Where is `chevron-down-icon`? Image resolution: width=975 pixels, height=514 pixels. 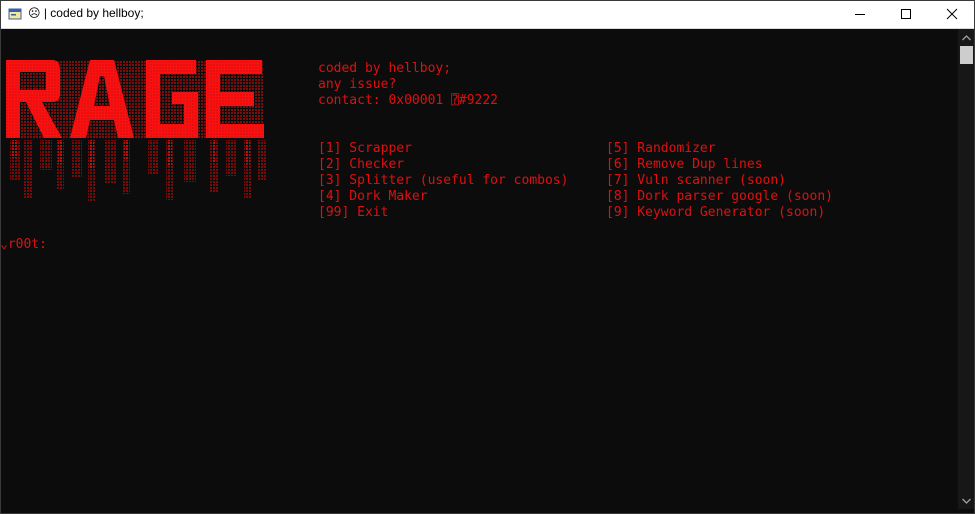
chevron-down-icon is located at coordinates (966, 501).